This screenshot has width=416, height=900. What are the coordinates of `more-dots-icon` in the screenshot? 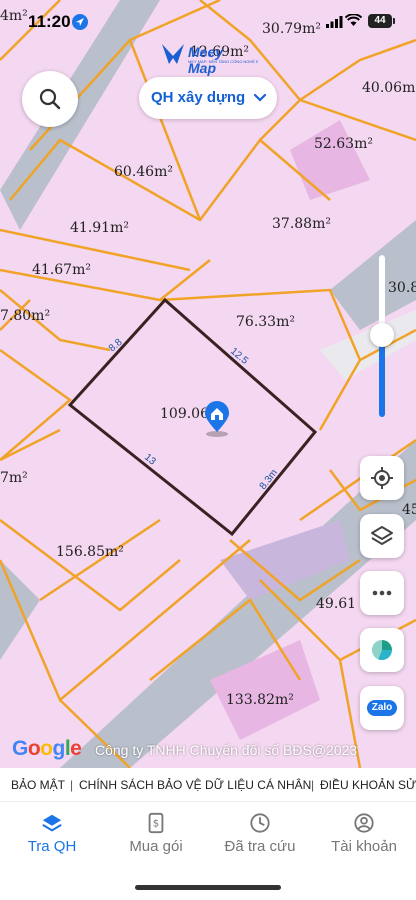 It's located at (382, 593).